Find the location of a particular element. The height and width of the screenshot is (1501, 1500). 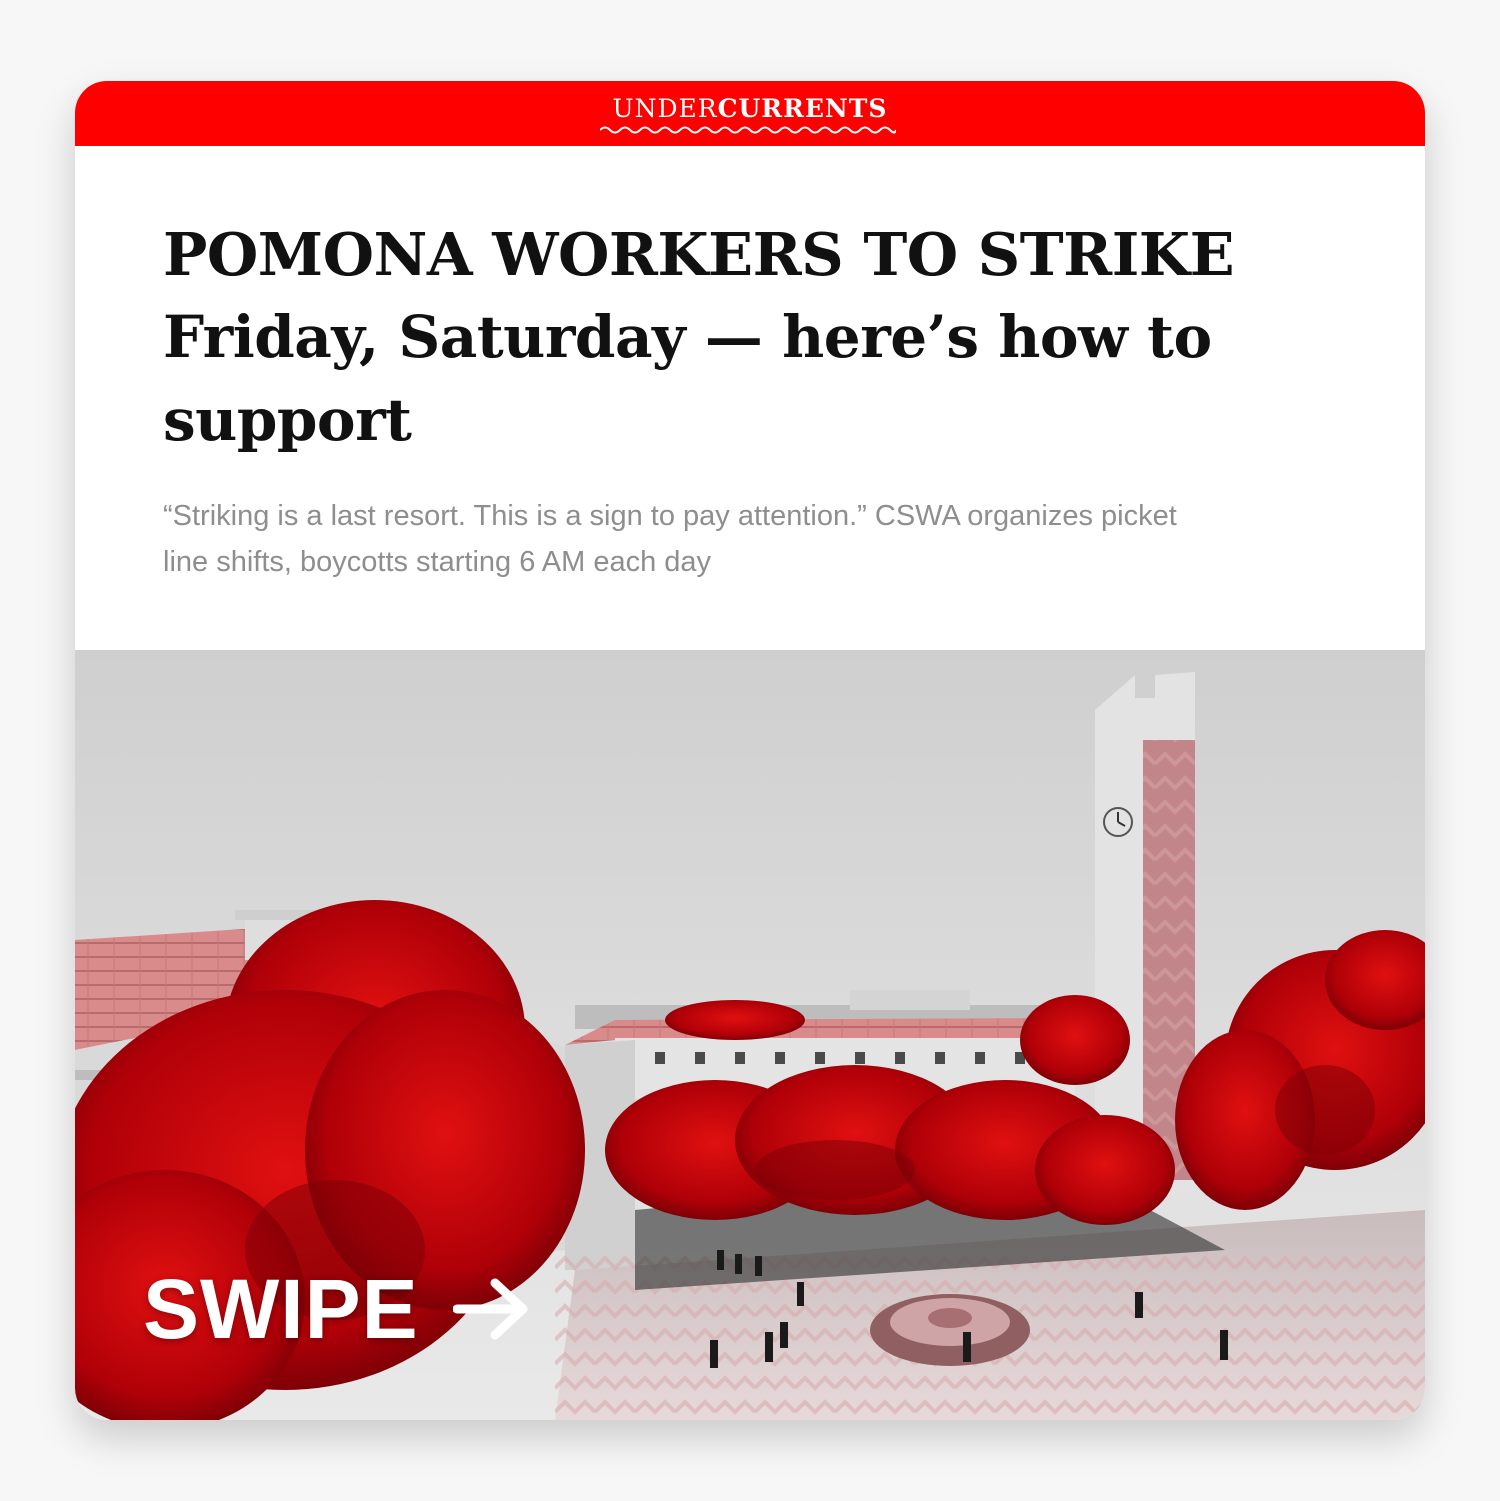

brand-logo: UNDERCURRENTS is located at coordinates (750, 109).